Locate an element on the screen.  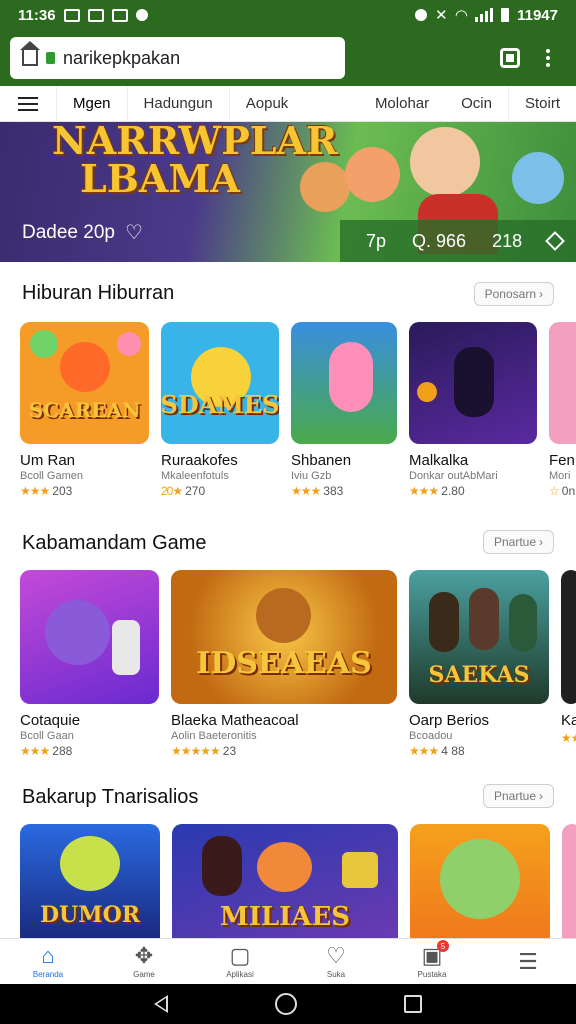
app-rating: ★★★ 383 is located at coordinates (317, 491).